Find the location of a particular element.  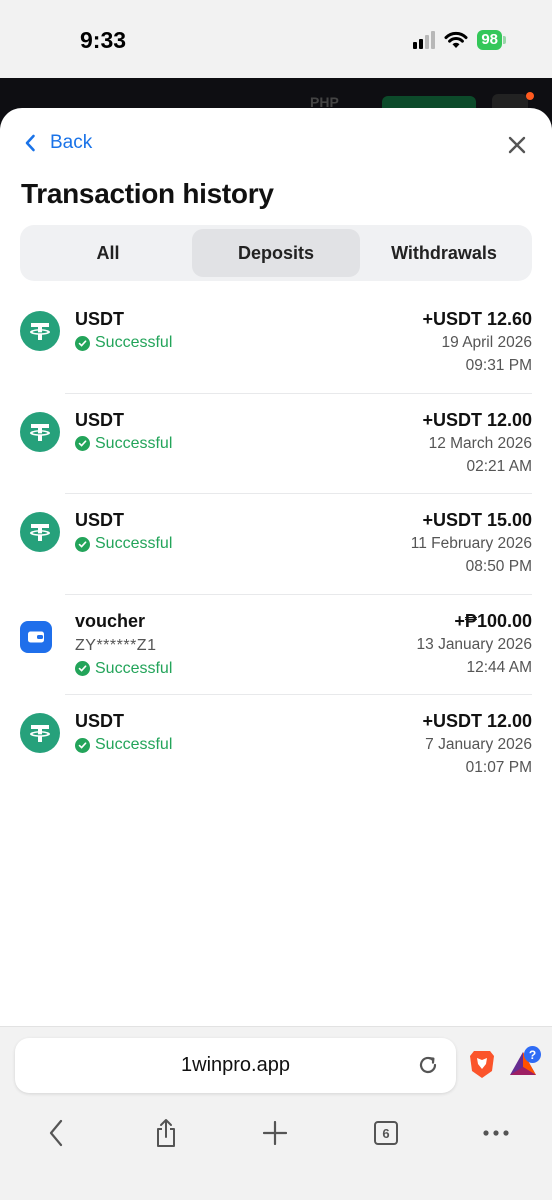

tab-bar: All Deposits Withdrawals is located at coordinates (276, 253).